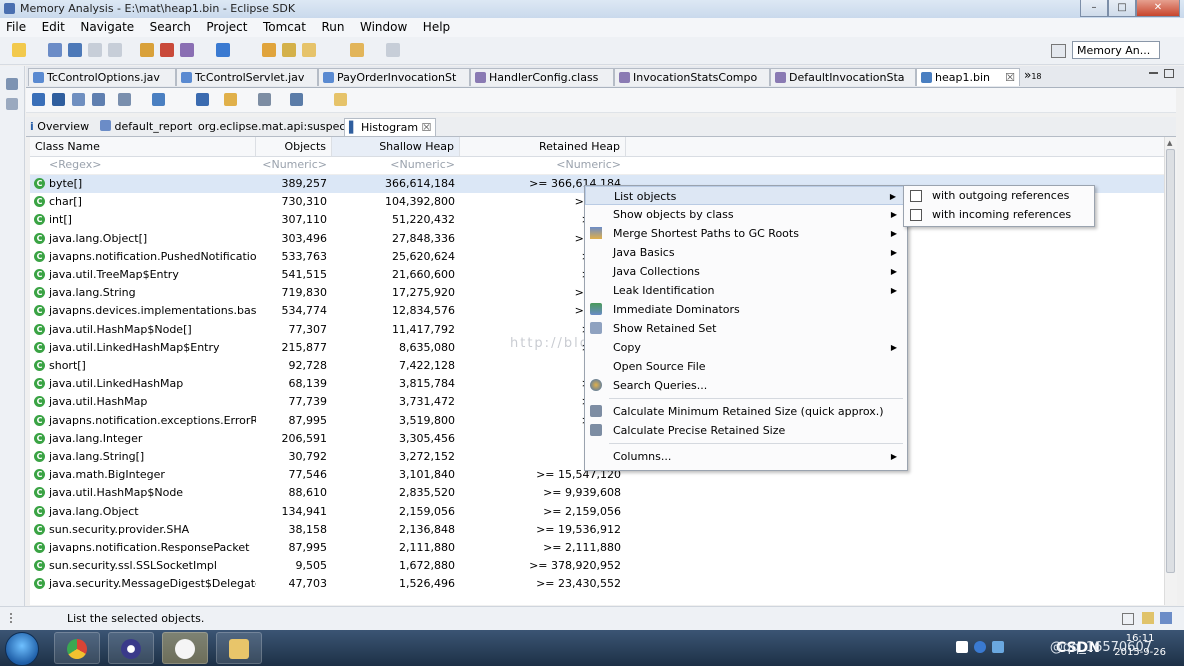 This screenshot has width=1184, height=666. I want to click on folder-icon, so click(289, 50).